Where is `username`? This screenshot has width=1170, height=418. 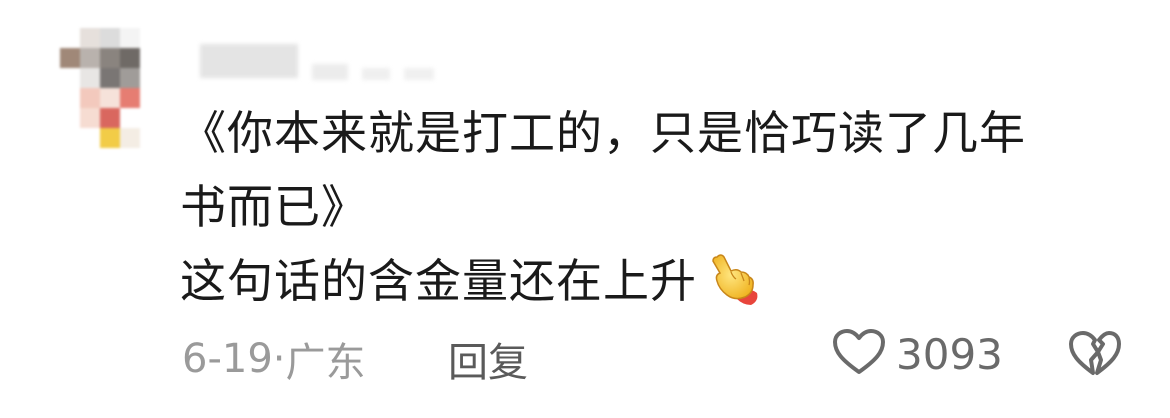 username is located at coordinates (317, 62).